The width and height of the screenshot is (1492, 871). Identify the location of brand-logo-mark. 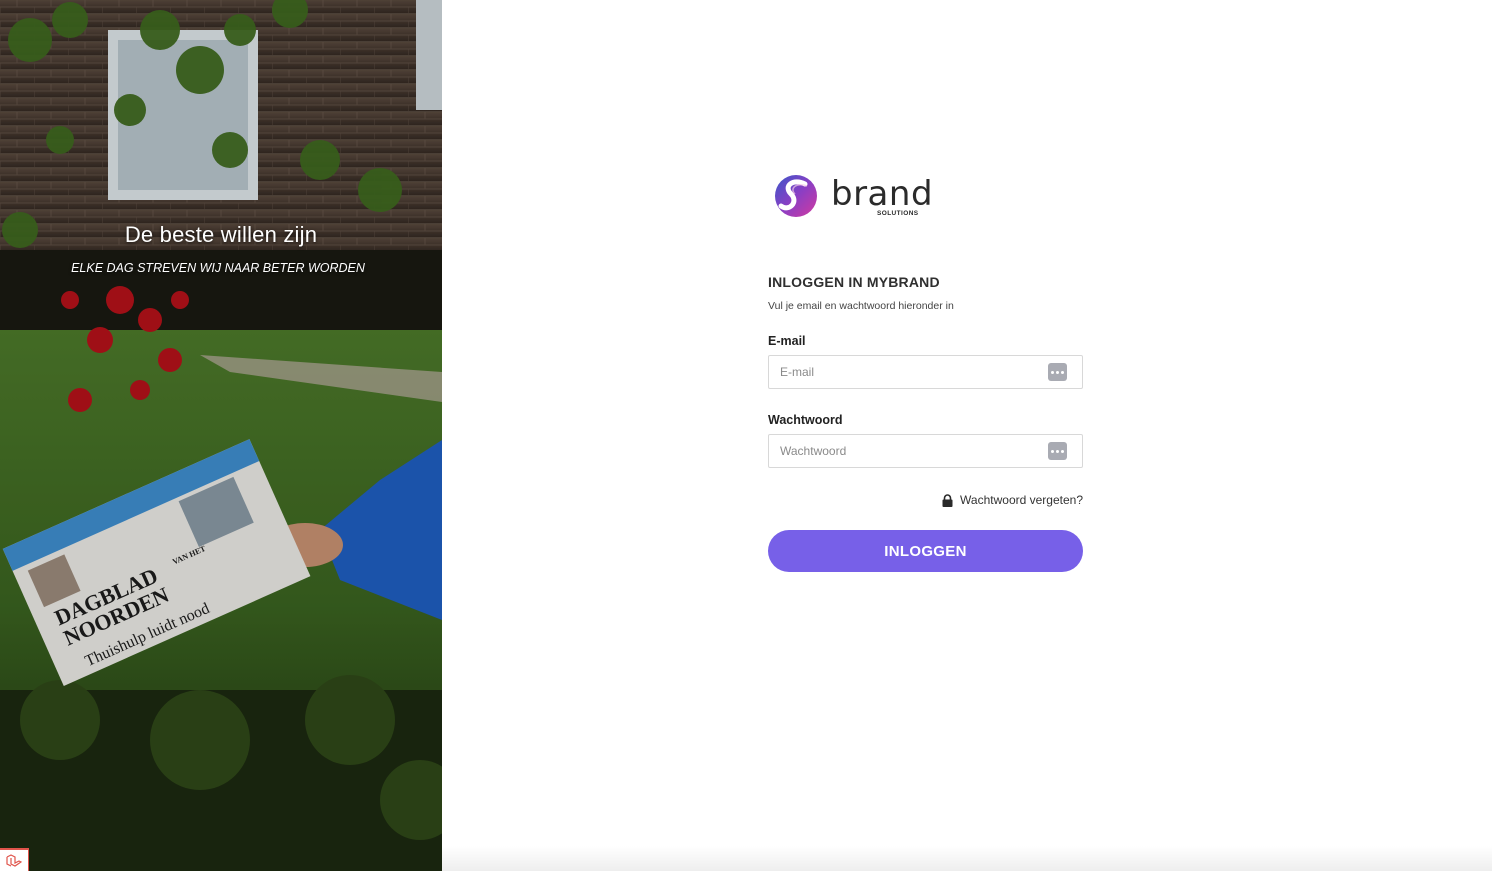
(796, 196).